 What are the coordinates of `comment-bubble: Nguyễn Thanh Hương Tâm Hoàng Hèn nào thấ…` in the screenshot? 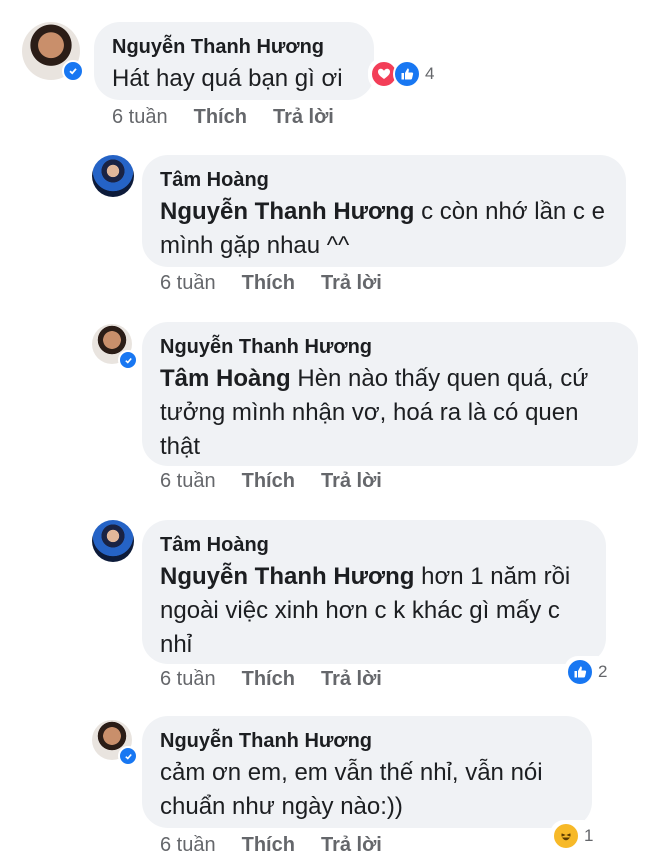 It's located at (390, 394).